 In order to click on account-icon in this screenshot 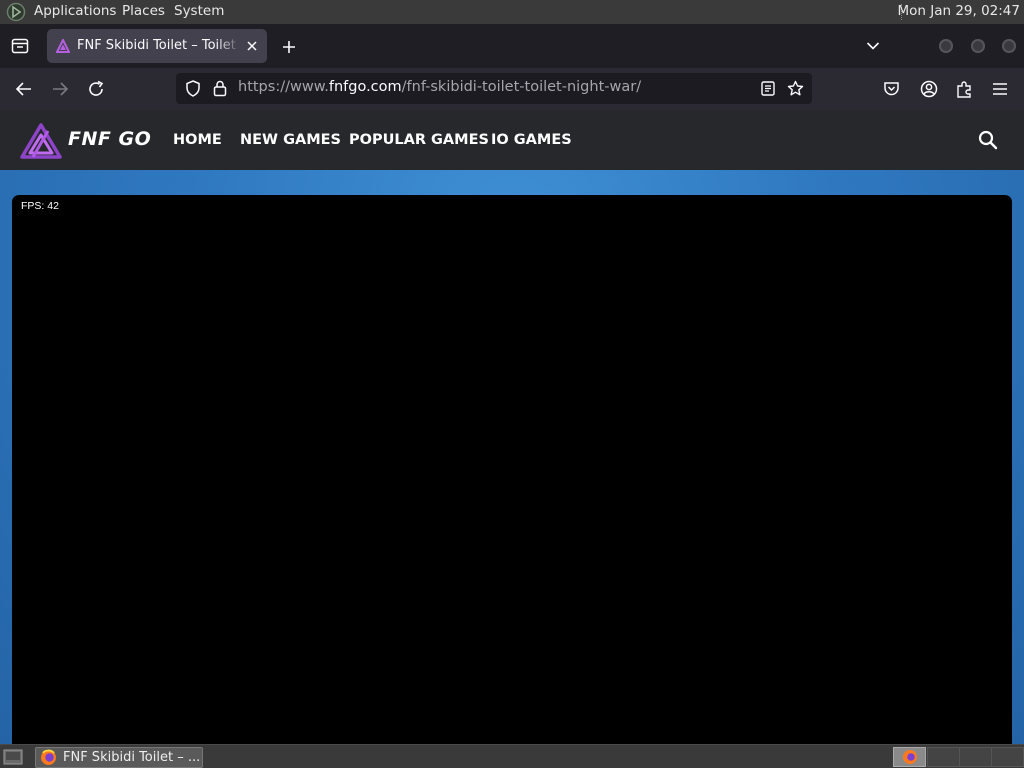, I will do `click(929, 89)`.